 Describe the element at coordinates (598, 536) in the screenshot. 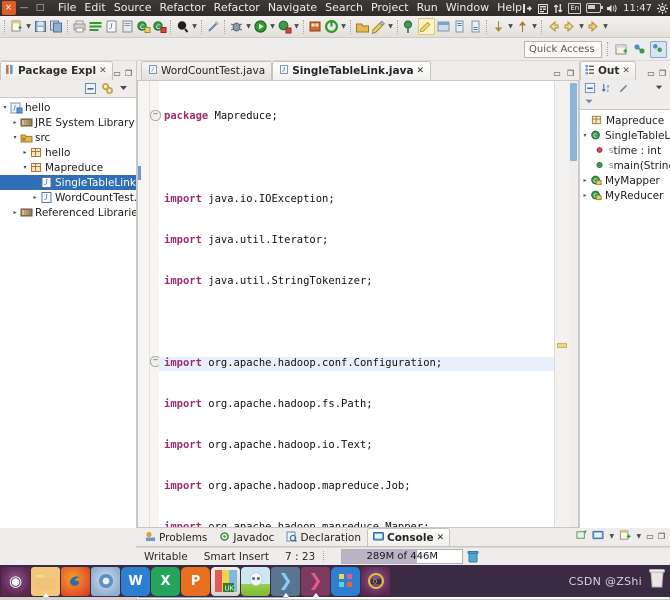

I see `display-selected-console-icon` at that location.